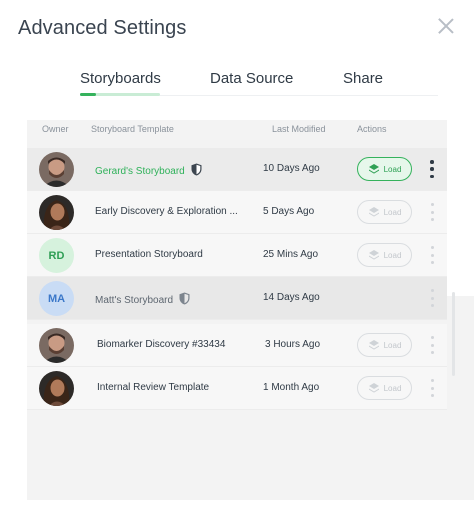 This screenshot has width=474, height=530. I want to click on last-modified: 3 Hours Ago, so click(293, 344).